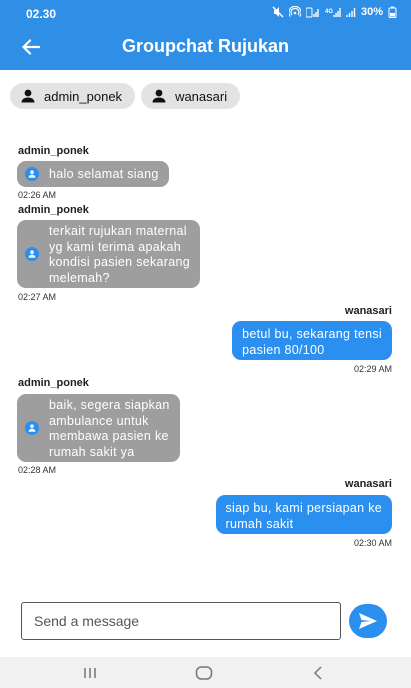  I want to click on message-bubble-outgoing: siap bu, kami persiapan ke rumah sakit, so click(303, 514).